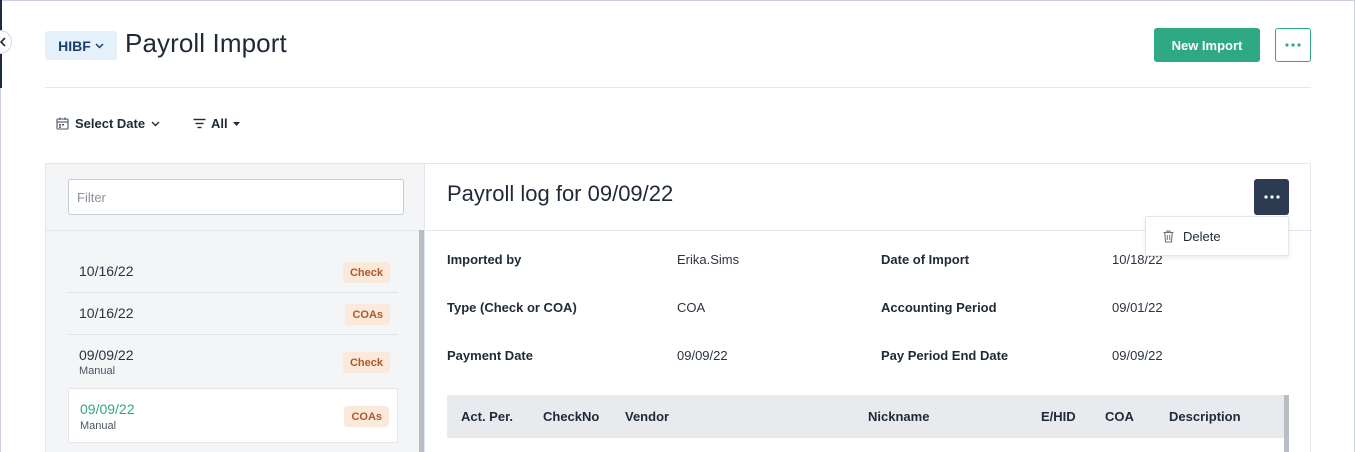 Image resolution: width=1355 pixels, height=452 pixels. Describe the element at coordinates (702, 355) in the screenshot. I see `payment-date-value: 09/09/22` at that location.